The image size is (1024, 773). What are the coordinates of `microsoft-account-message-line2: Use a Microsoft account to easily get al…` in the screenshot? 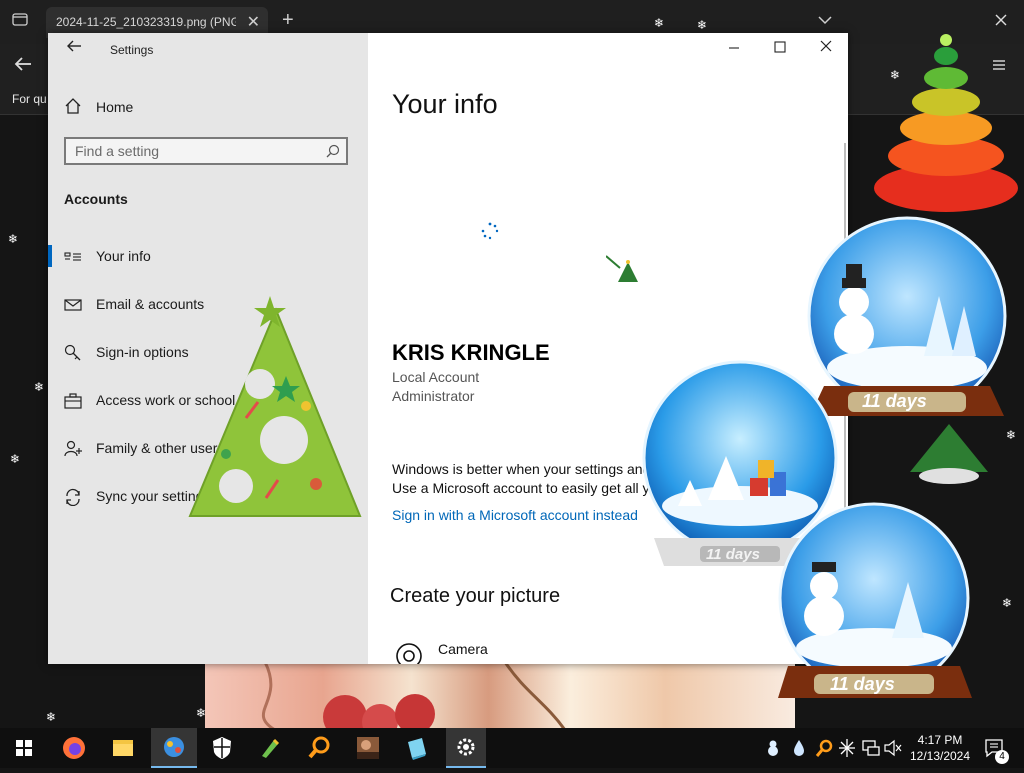 It's located at (521, 488).